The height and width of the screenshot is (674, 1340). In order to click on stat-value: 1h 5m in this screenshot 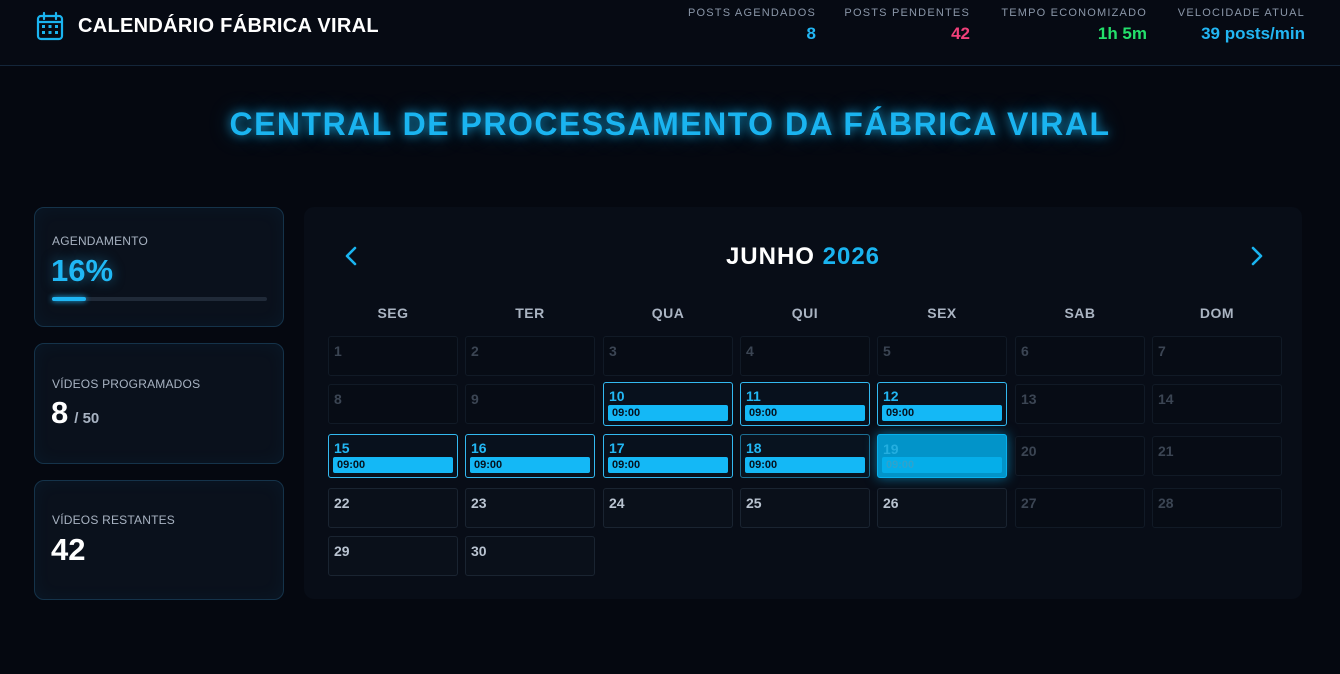, I will do `click(1122, 33)`.